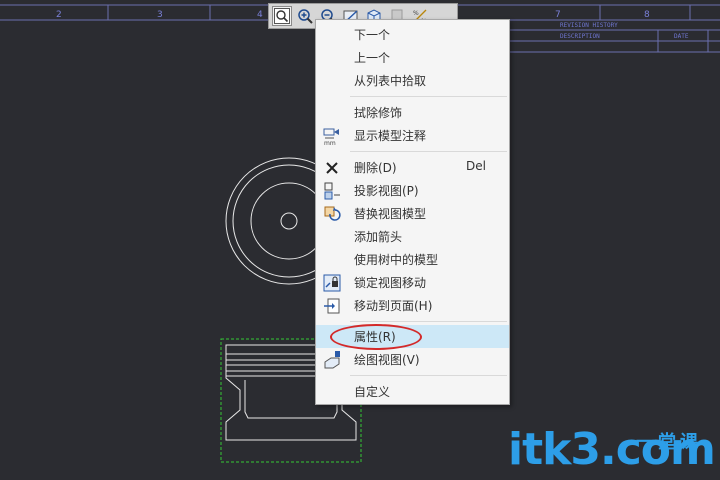 Image resolution: width=720 pixels, height=480 pixels. I want to click on zoom-in-icon, so click(305, 16).